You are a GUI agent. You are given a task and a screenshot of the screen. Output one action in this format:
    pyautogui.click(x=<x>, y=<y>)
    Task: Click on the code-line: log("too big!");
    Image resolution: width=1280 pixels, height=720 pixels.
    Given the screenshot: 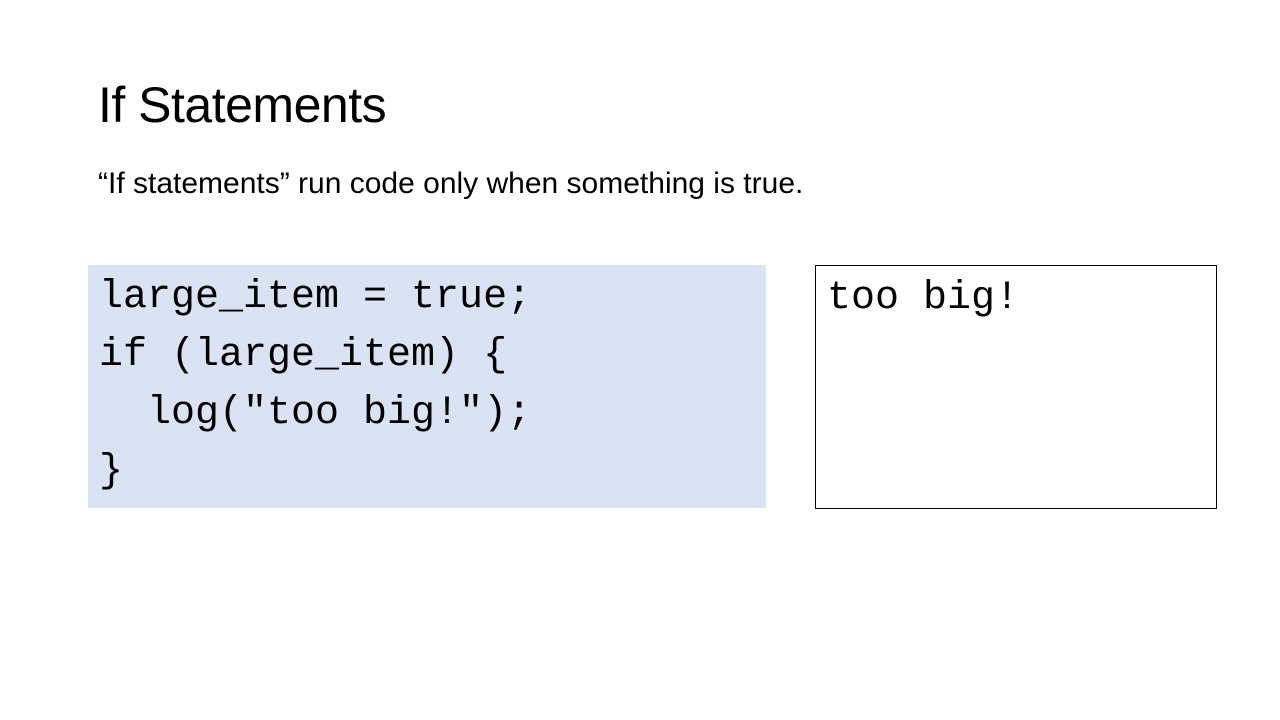 What is the action you would take?
    pyautogui.click(x=315, y=413)
    